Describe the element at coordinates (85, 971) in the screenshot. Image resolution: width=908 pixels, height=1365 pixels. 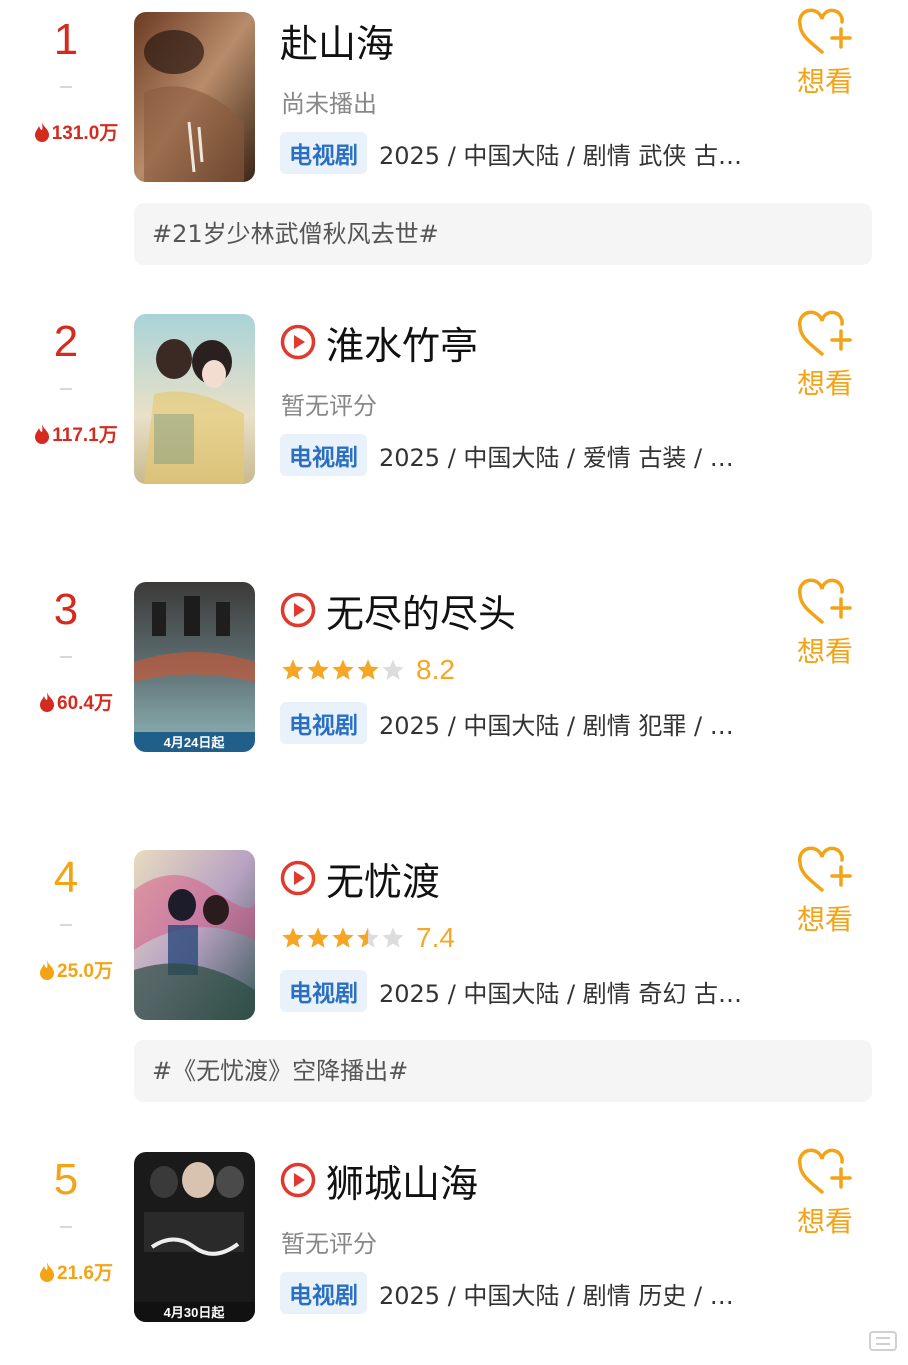
I see `heat-value: 25.0万` at that location.